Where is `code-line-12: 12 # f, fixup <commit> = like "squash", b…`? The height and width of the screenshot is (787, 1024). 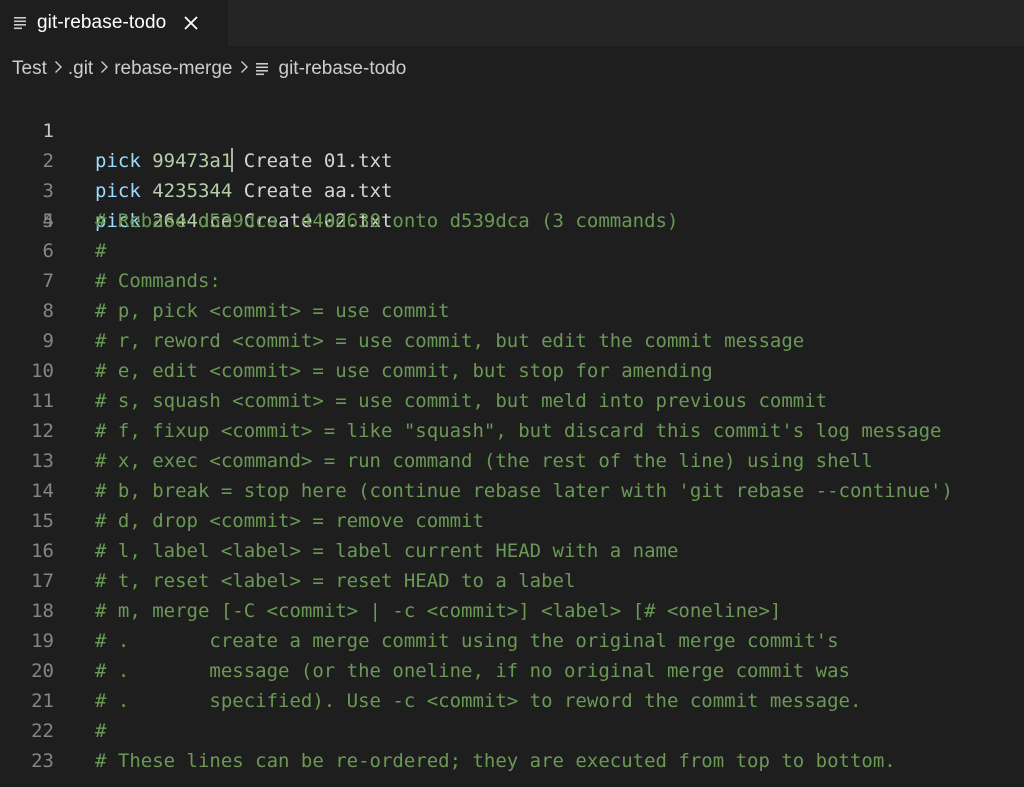
code-line-12: 12 # f, fixup <commit> = like "squash", b… is located at coordinates (512, 431).